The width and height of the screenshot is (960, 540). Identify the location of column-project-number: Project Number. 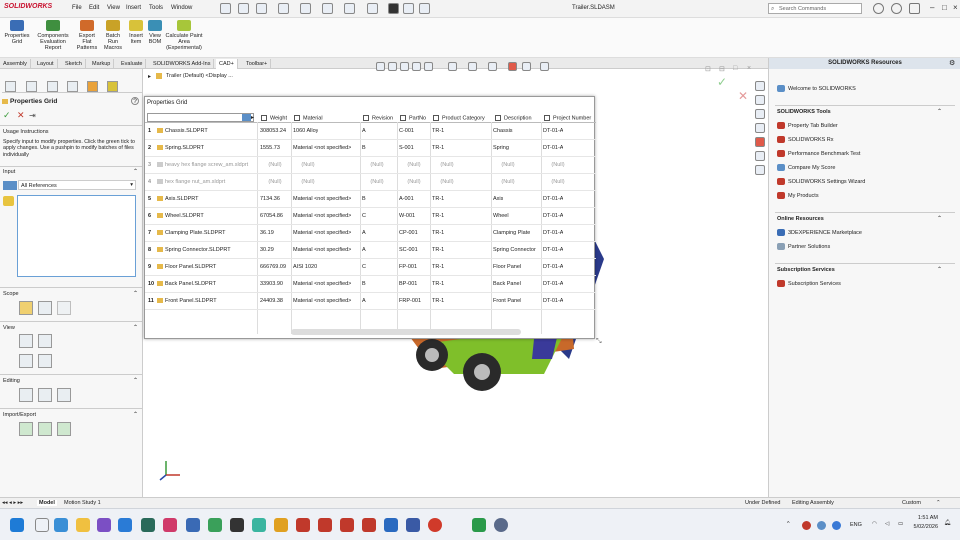
(567, 118).